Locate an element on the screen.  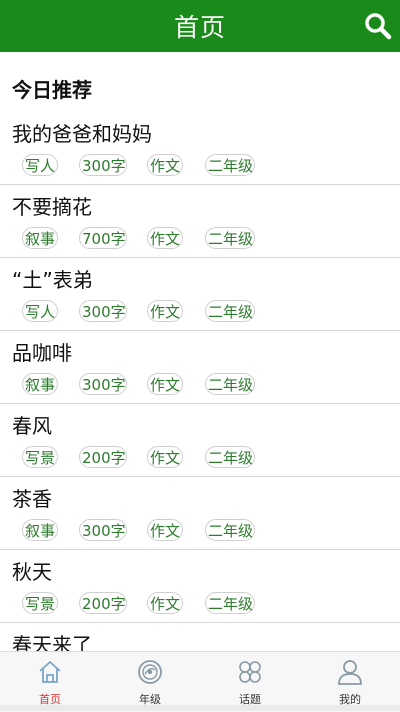
list-item: 茶香 叙事 300字 作文 二年级 is located at coordinates (200, 513).